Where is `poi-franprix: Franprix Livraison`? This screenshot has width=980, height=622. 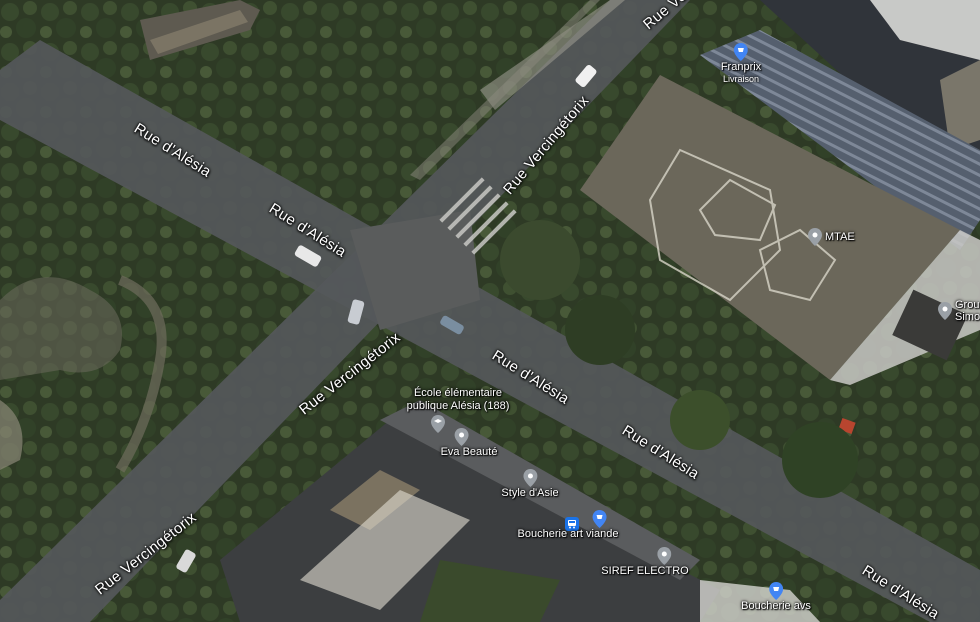
poi-franprix: Franprix Livraison is located at coordinates (741, 63).